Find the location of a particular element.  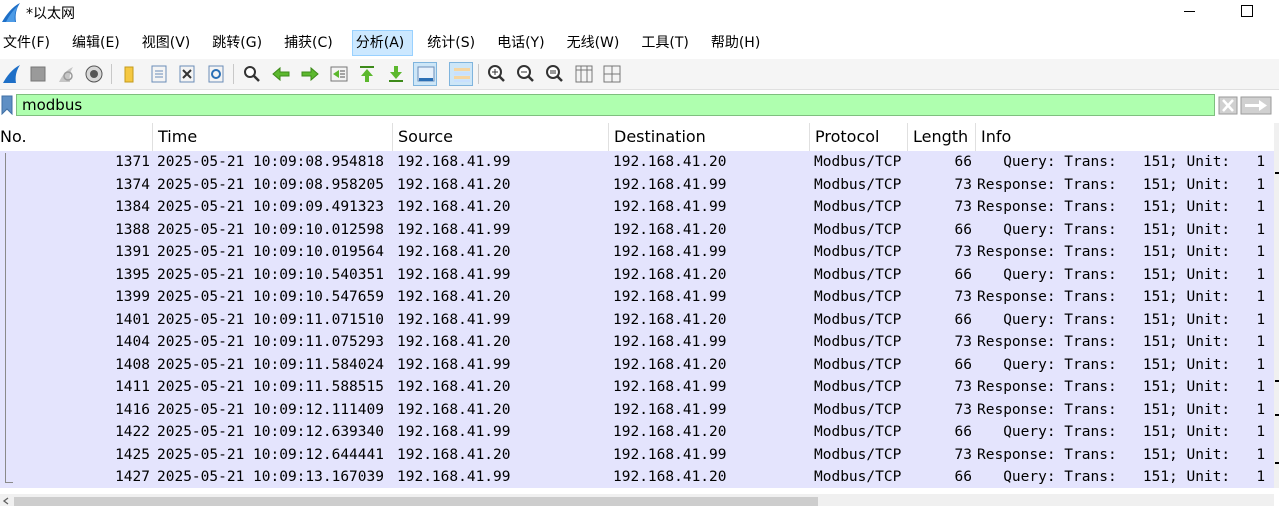

first-packet-icon is located at coordinates (367, 74).